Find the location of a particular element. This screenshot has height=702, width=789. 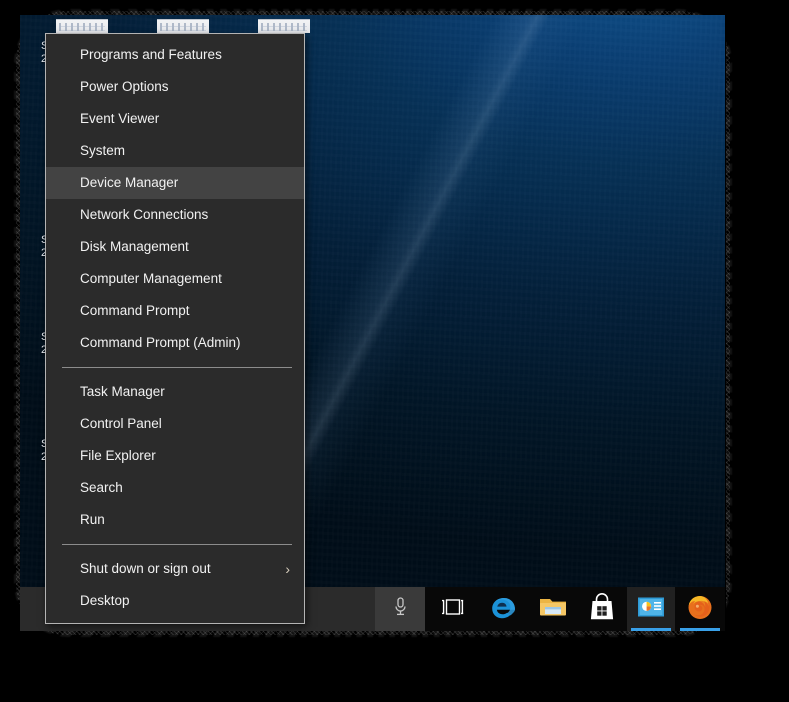

menu-item-label: Control Panel is located at coordinates (121, 423).